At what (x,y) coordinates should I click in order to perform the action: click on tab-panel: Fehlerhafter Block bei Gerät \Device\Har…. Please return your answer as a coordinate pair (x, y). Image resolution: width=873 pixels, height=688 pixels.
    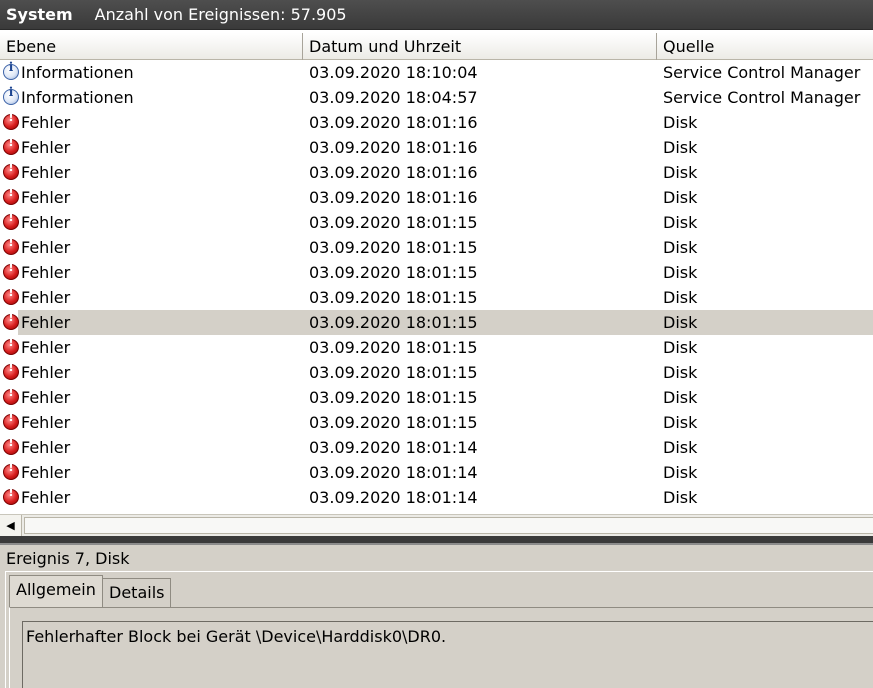
    Looking at the image, I should click on (441, 647).